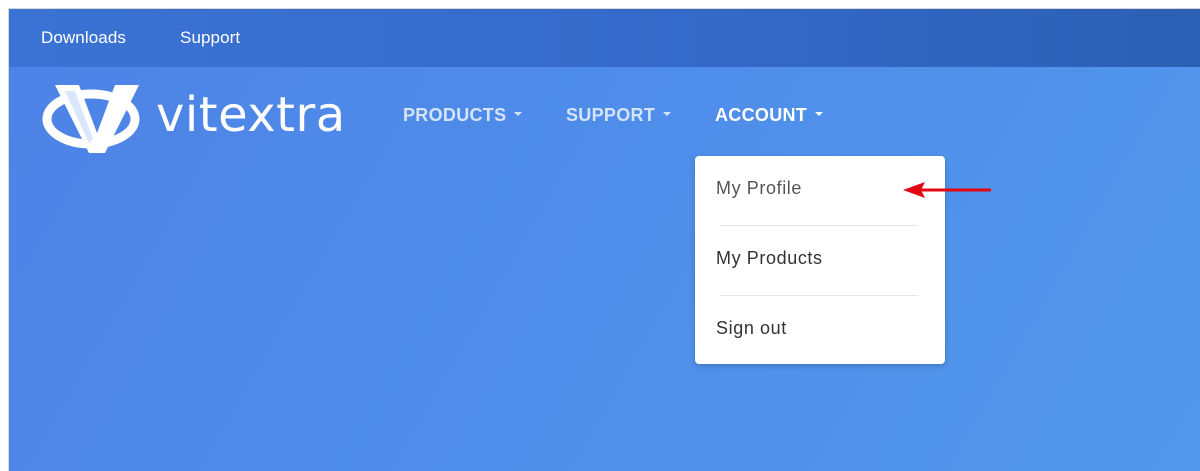  Describe the element at coordinates (761, 115) in the screenshot. I see `nav-account-label: ACCOUNT` at that location.